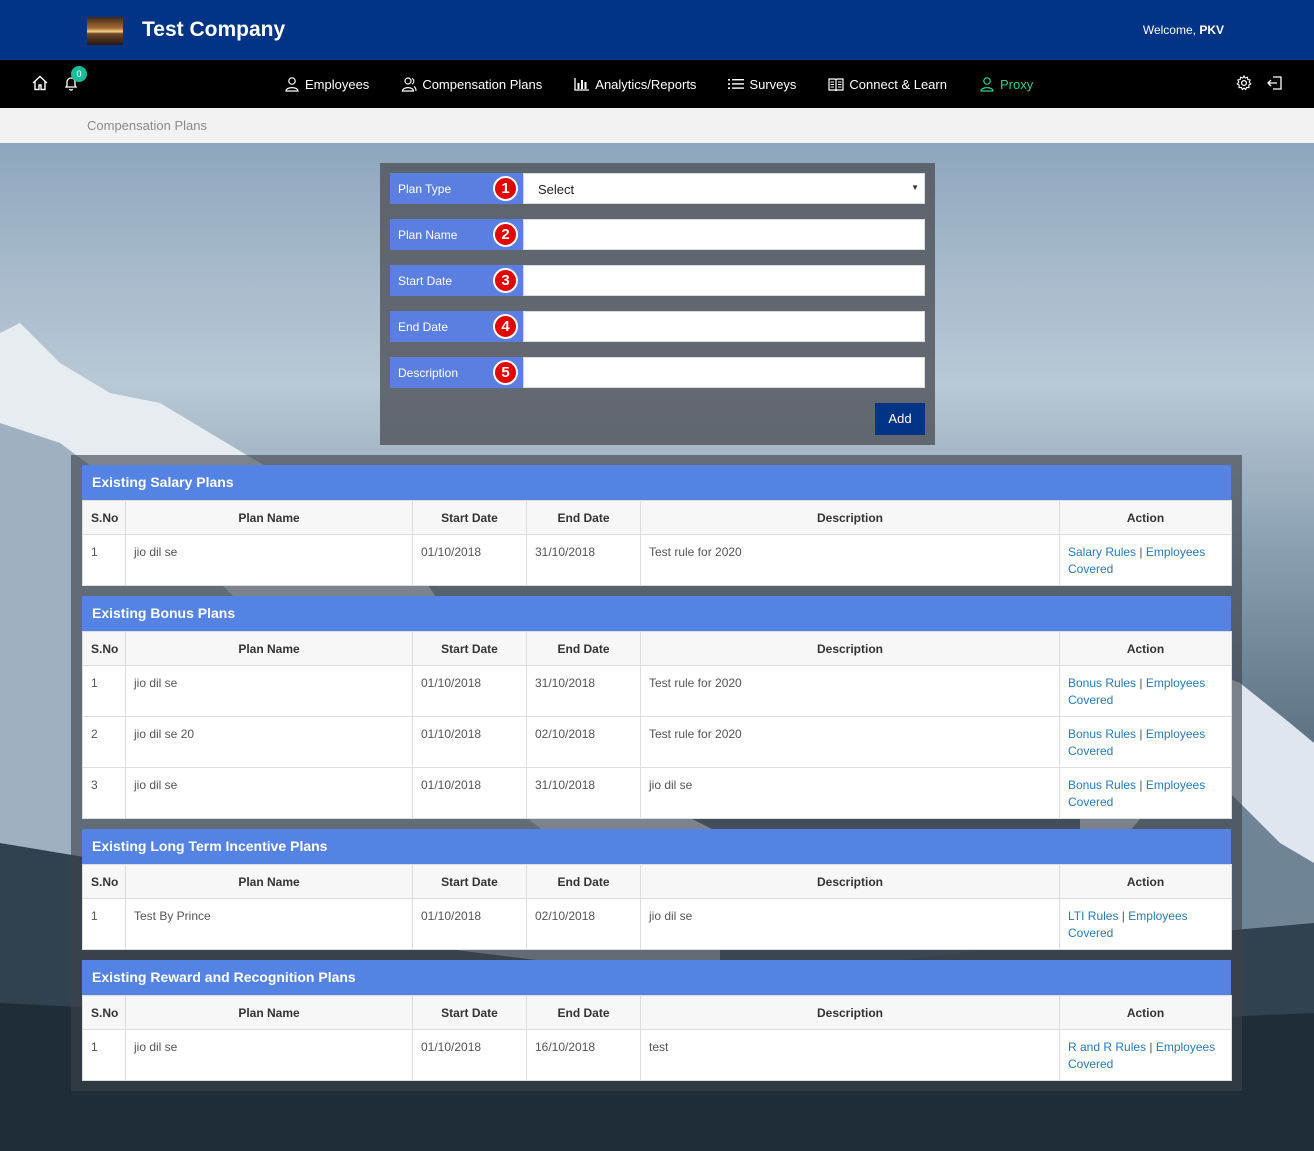  What do you see at coordinates (582, 84) in the screenshot?
I see `bar-chart-icon` at bounding box center [582, 84].